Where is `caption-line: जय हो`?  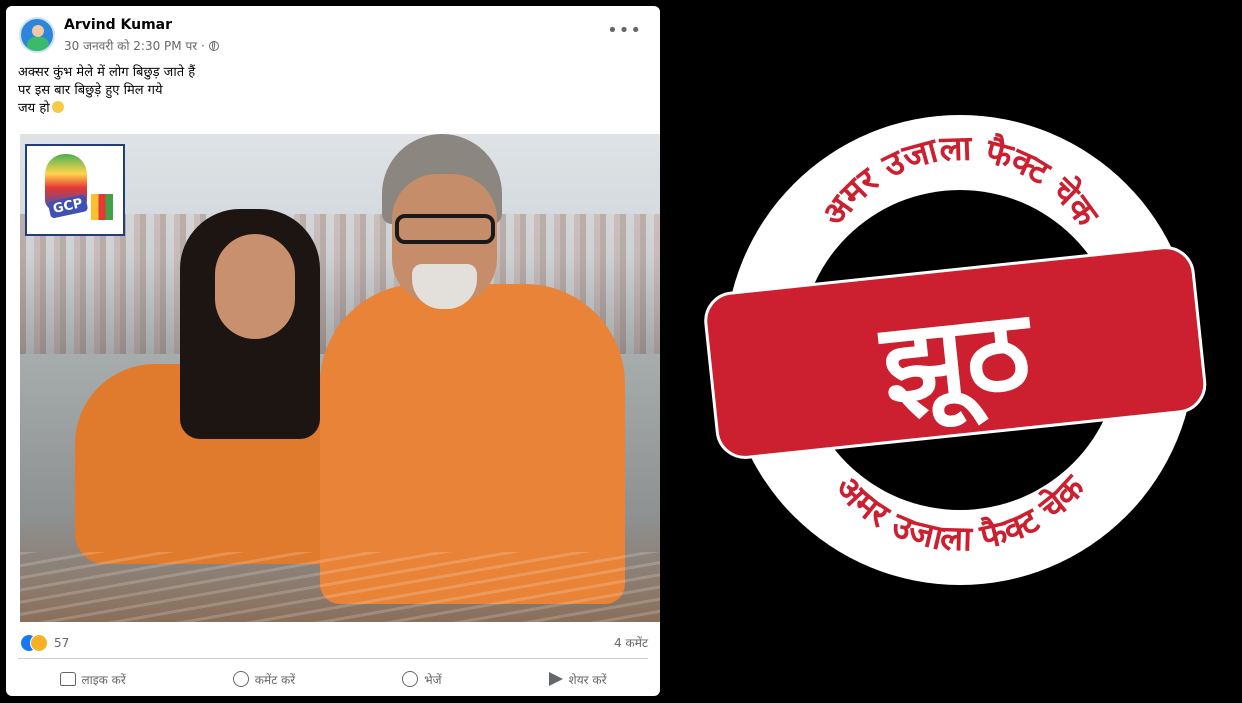
caption-line: जय हो is located at coordinates (106, 109).